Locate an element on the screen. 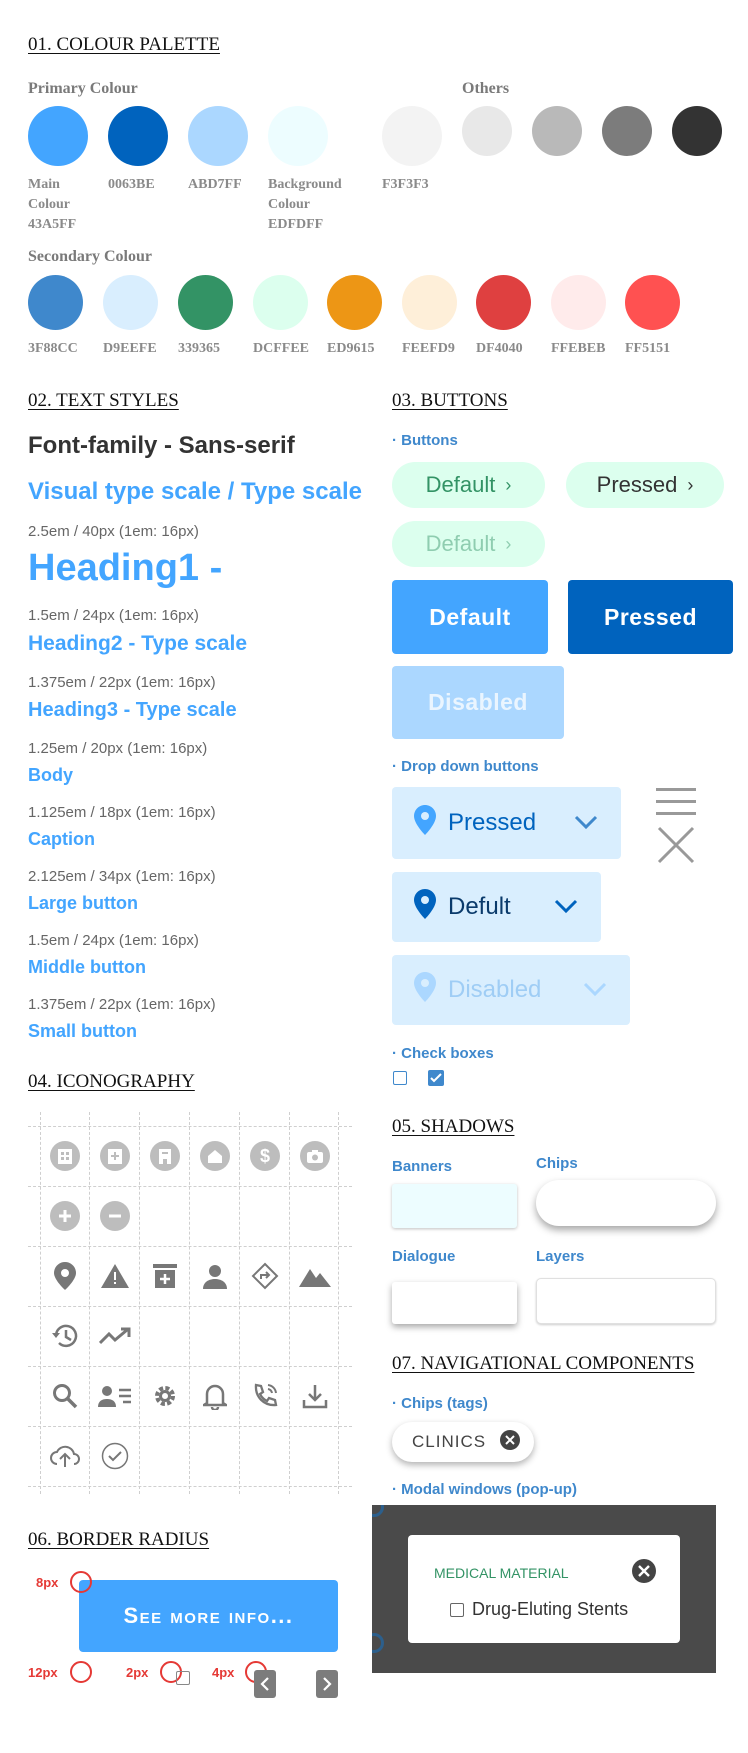 The height and width of the screenshot is (1753, 748). dollar-icon: $ is located at coordinates (265, 1156).